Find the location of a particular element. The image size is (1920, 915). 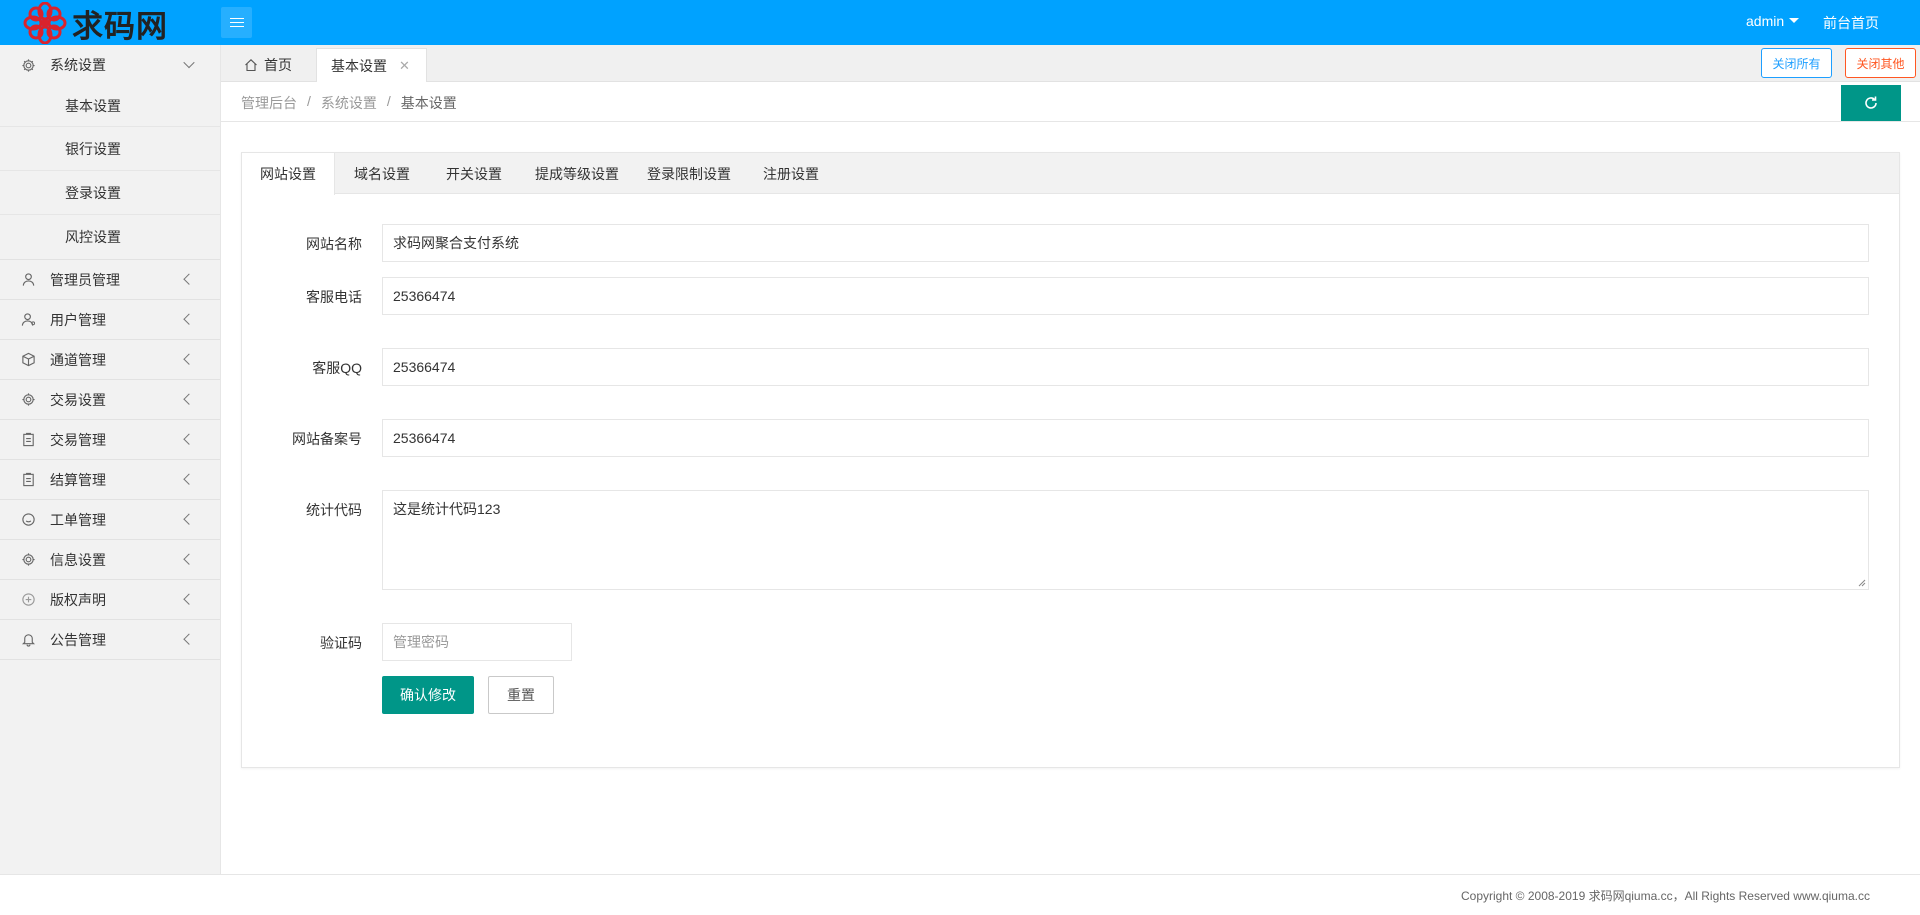

service-qq-field: 25366474 is located at coordinates (1125, 367).